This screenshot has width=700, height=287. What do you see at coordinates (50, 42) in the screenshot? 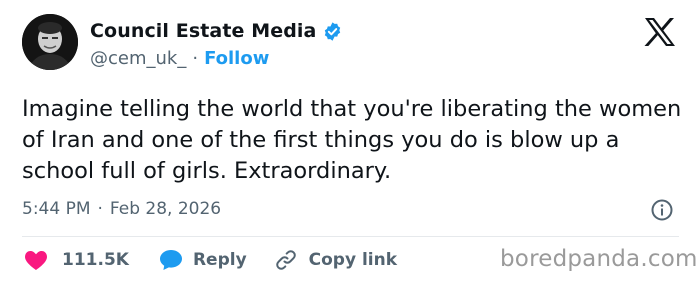
I see `avatar` at bounding box center [50, 42].